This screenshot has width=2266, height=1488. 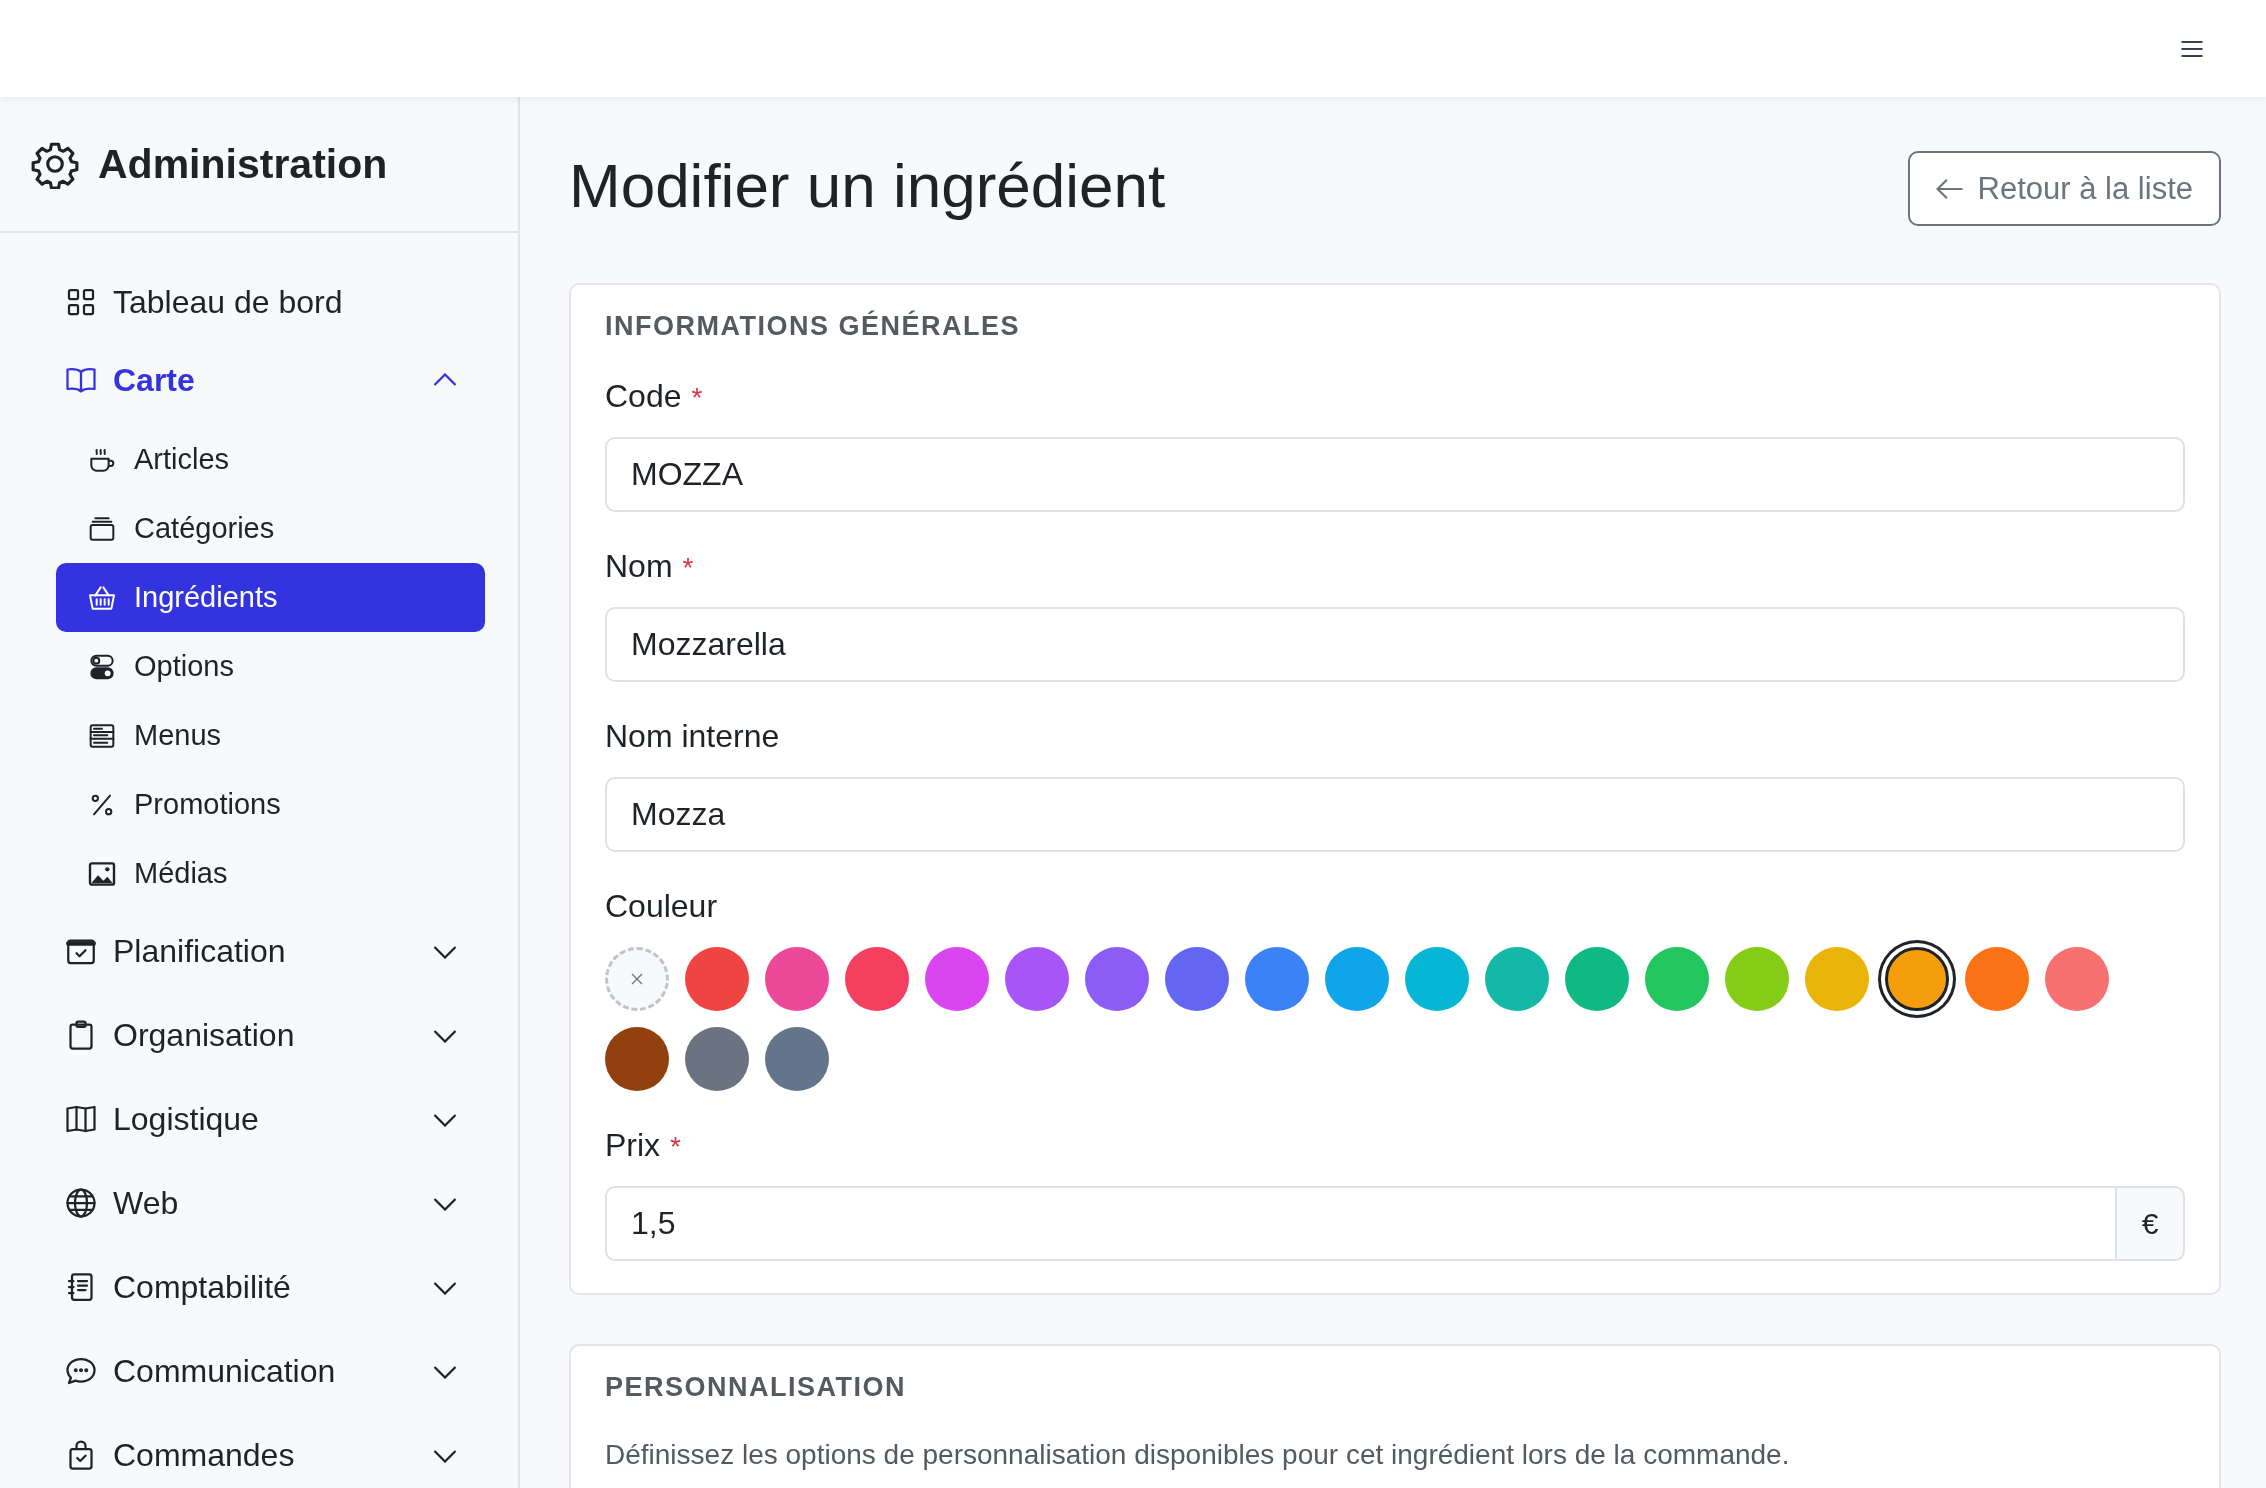 I want to click on section-heading: PERSONNALISATION, so click(x=756, y=1387).